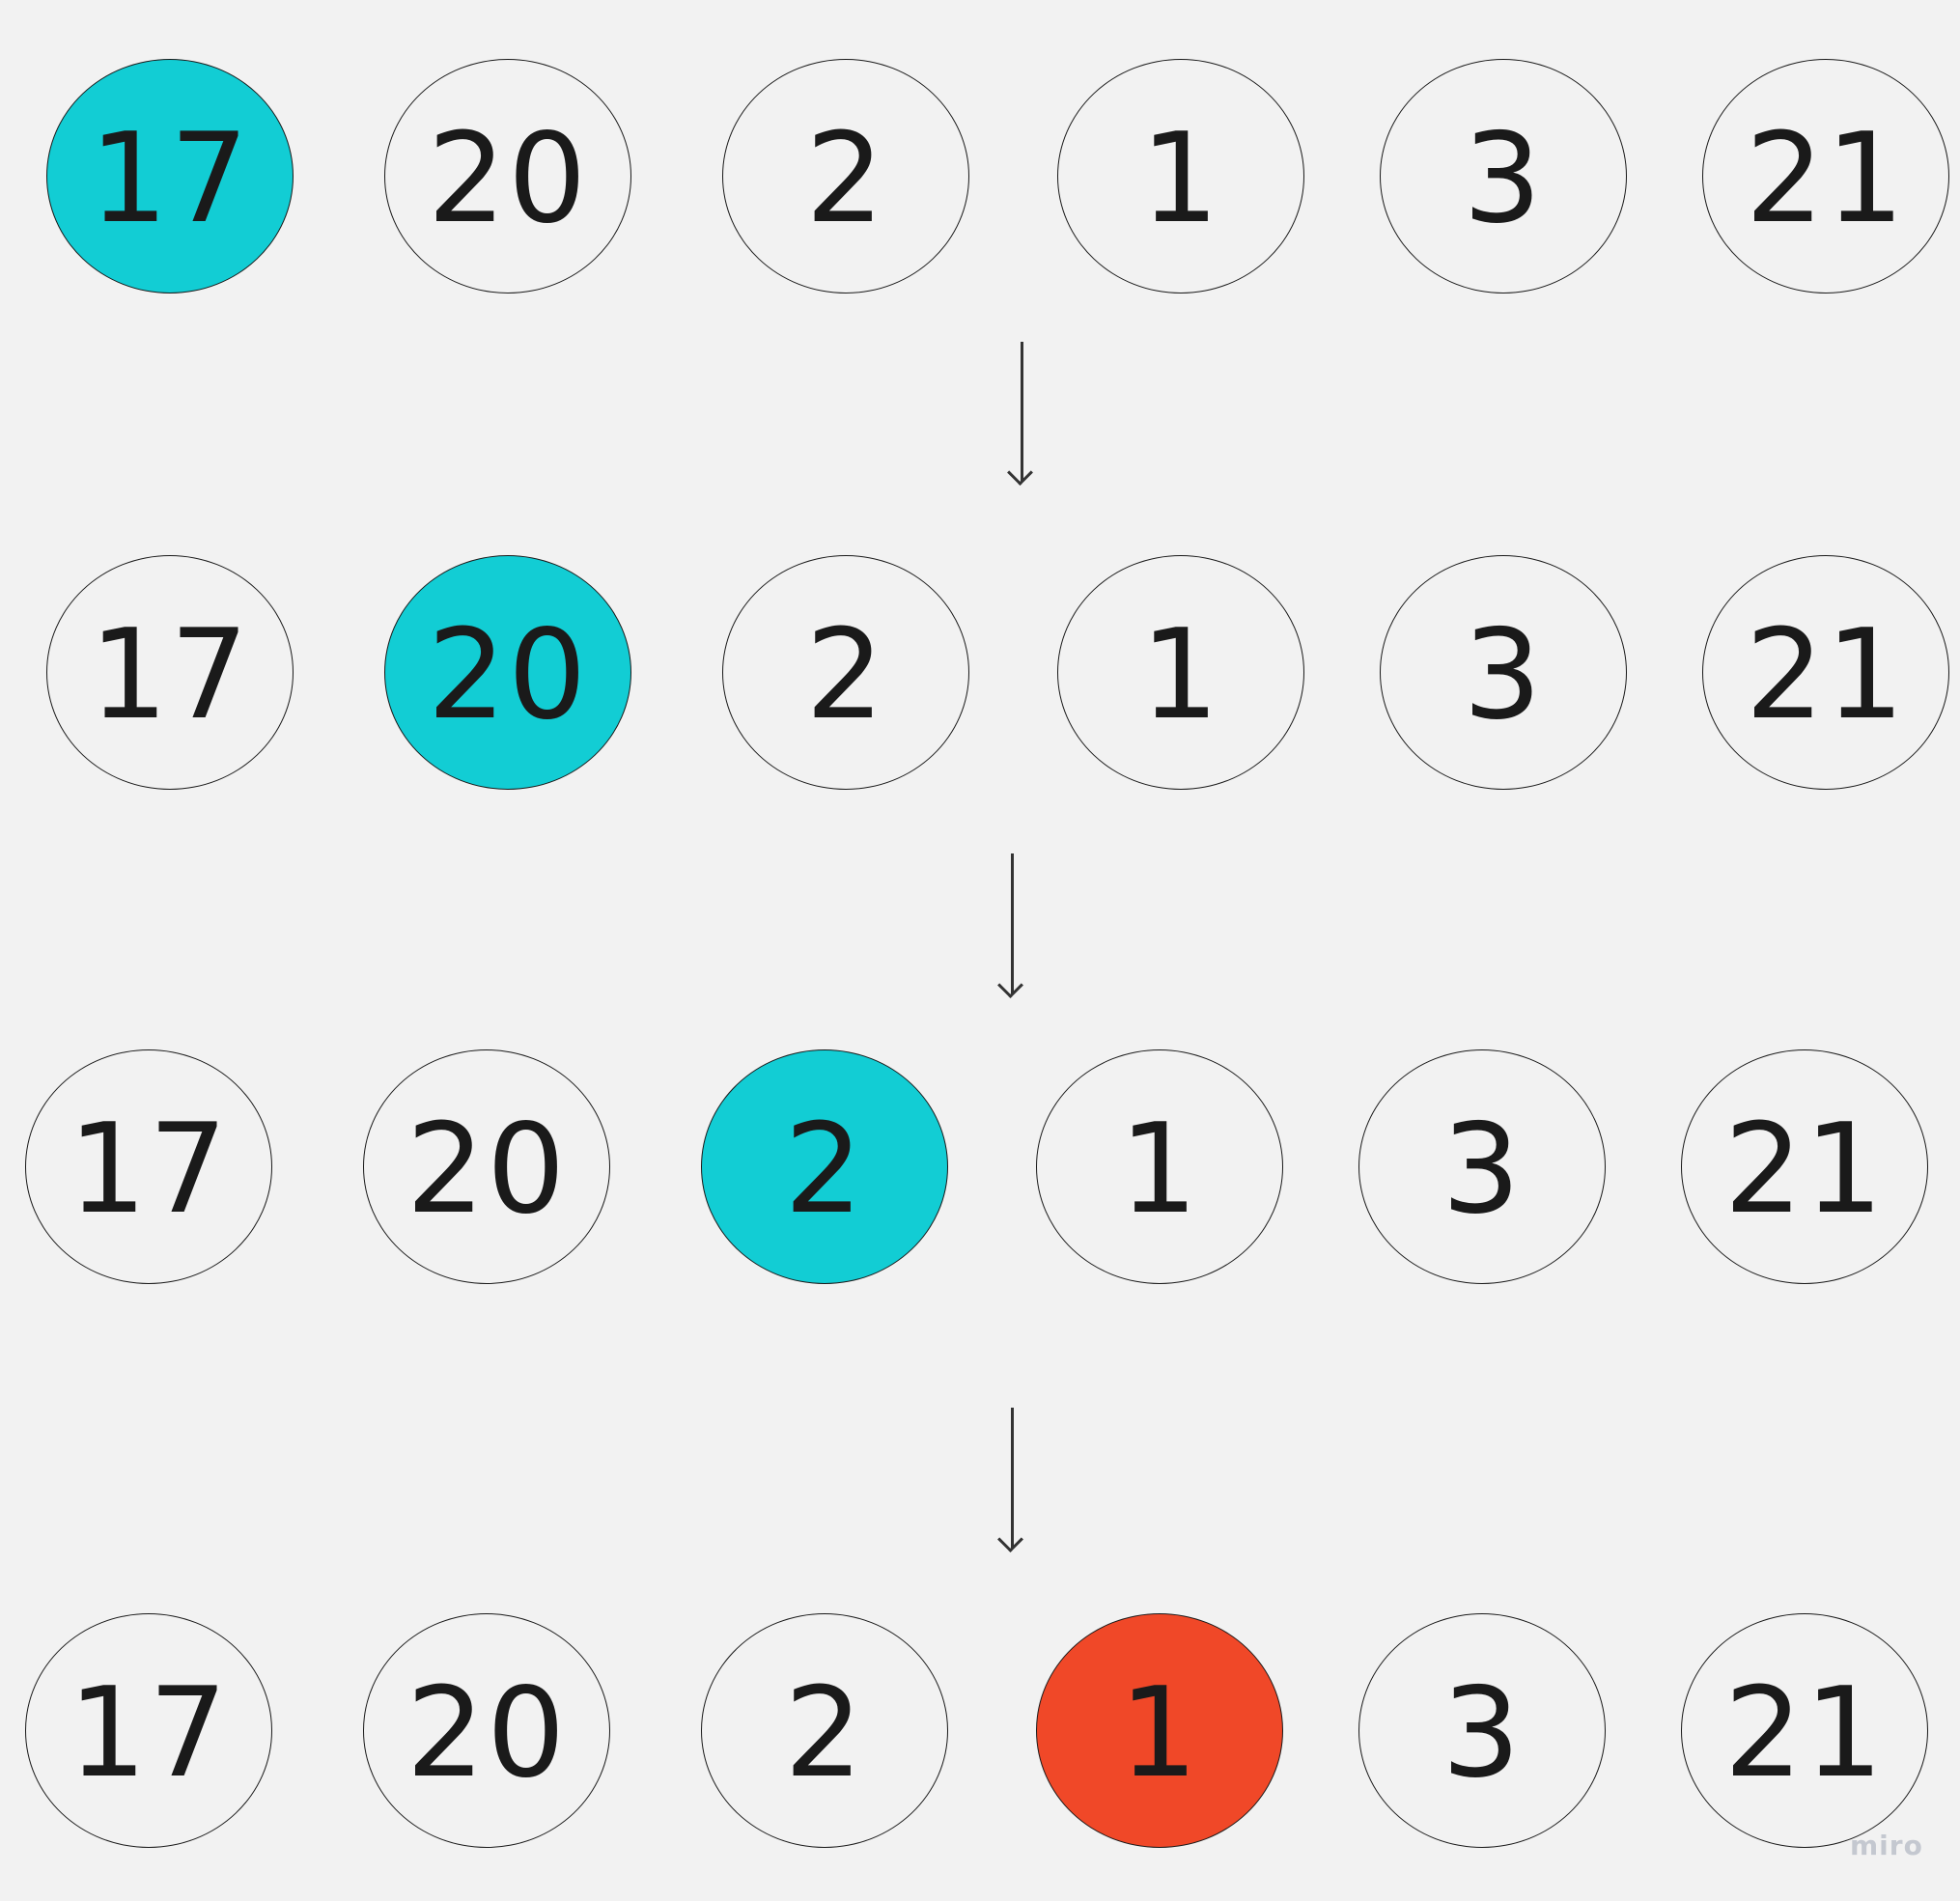  I want to click on highlighted-node: 2, so click(825, 1166).